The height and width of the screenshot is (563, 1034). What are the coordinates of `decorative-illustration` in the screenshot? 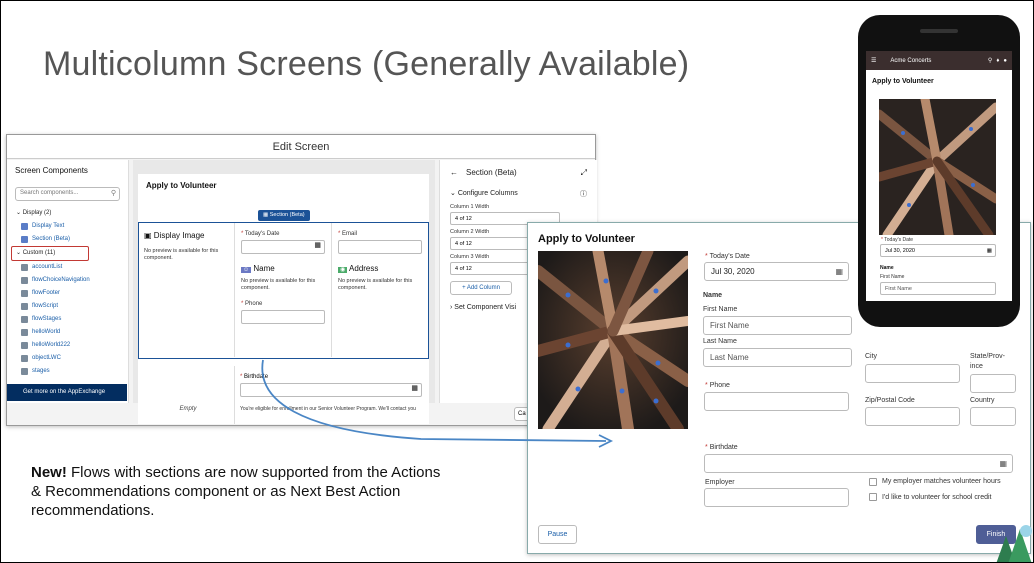 It's located at (1014, 543).